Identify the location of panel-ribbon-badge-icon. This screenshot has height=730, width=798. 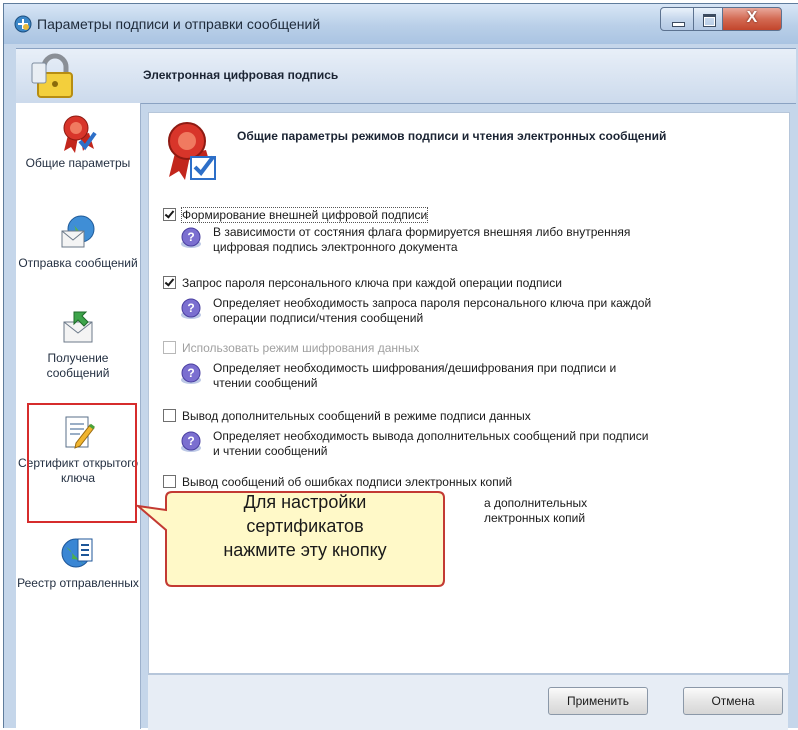
(192, 151).